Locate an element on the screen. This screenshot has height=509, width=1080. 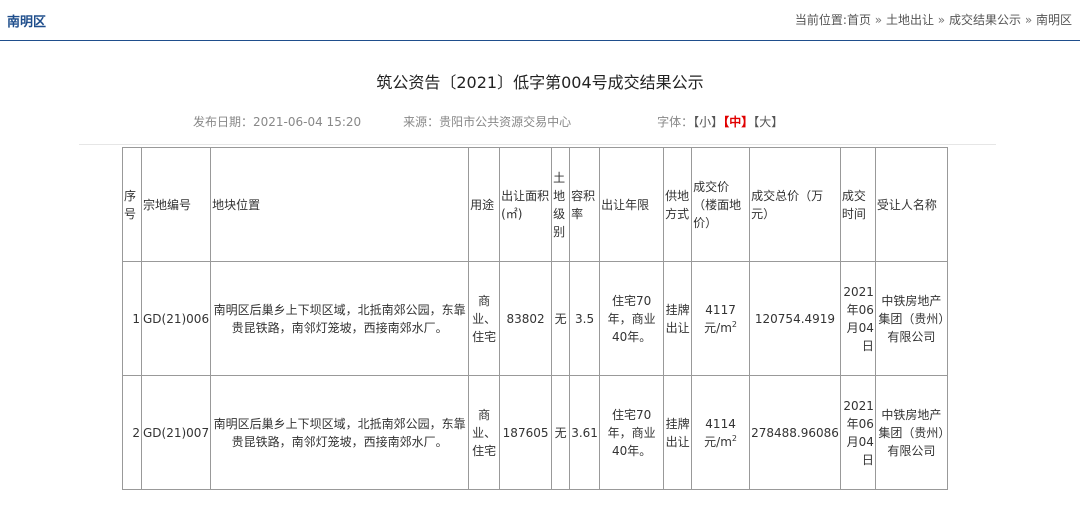
divider is located at coordinates (537, 144).